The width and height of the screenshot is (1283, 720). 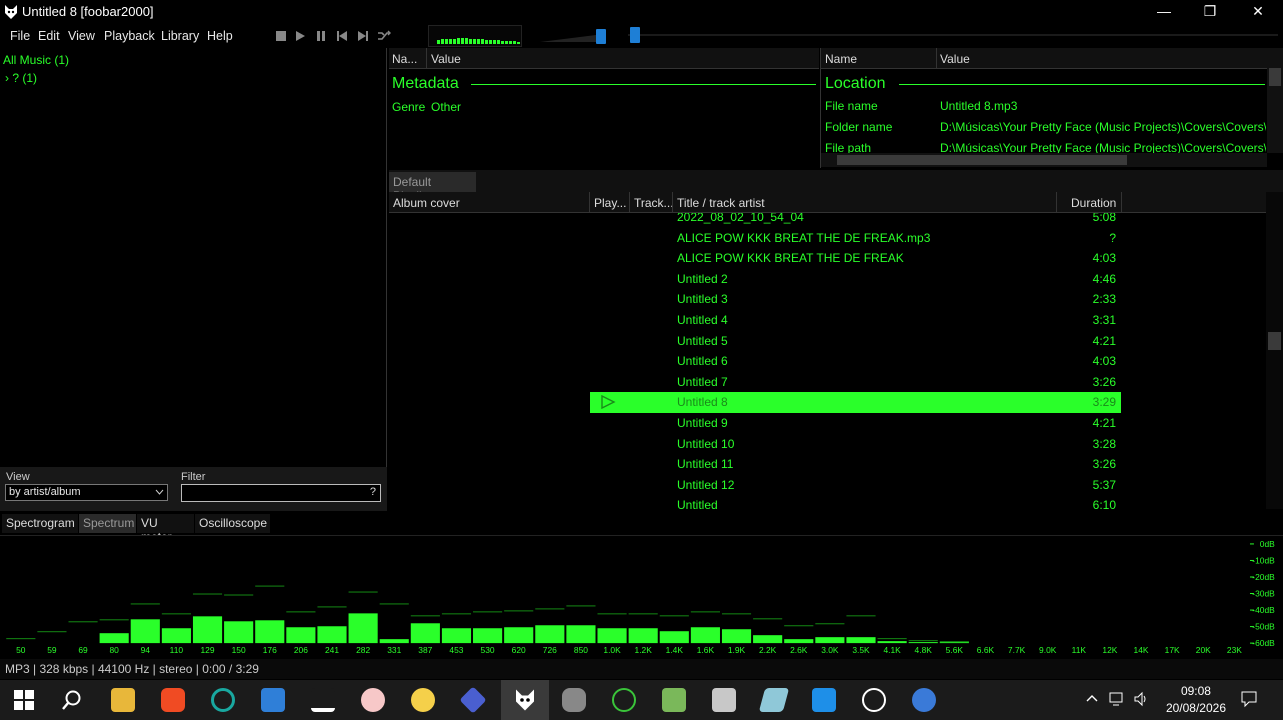 What do you see at coordinates (702, 320) in the screenshot?
I see `track-title: Untitled 4` at bounding box center [702, 320].